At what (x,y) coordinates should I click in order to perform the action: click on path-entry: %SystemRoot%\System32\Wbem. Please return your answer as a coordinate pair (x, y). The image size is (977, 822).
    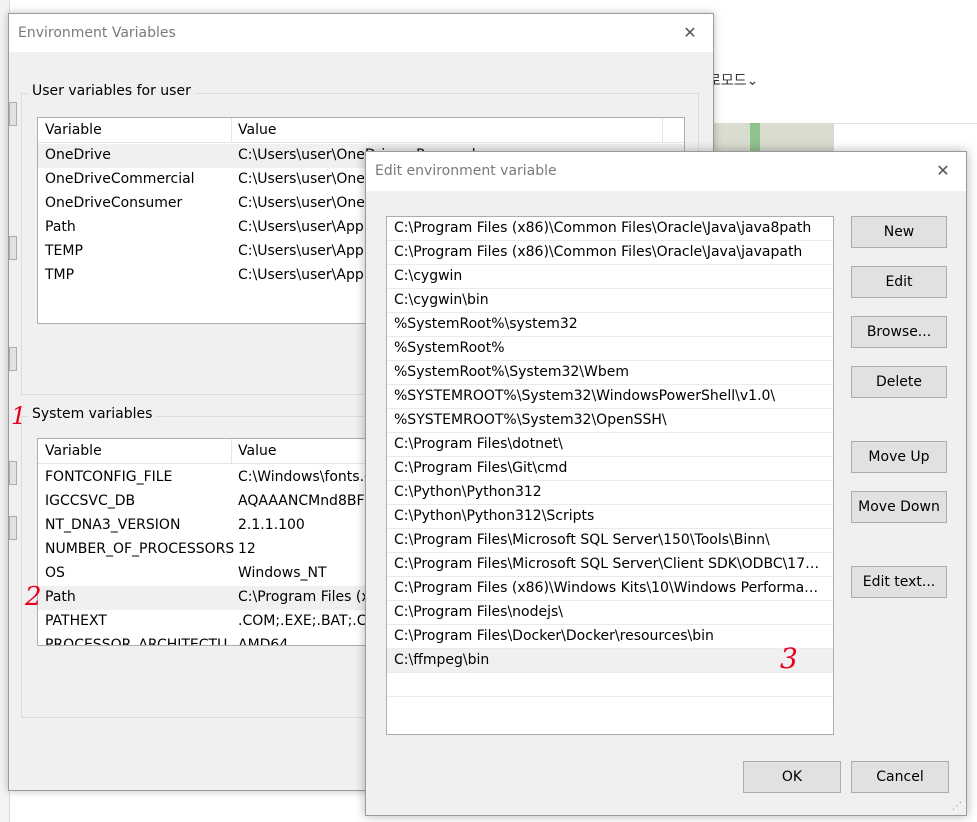
    Looking at the image, I should click on (610, 373).